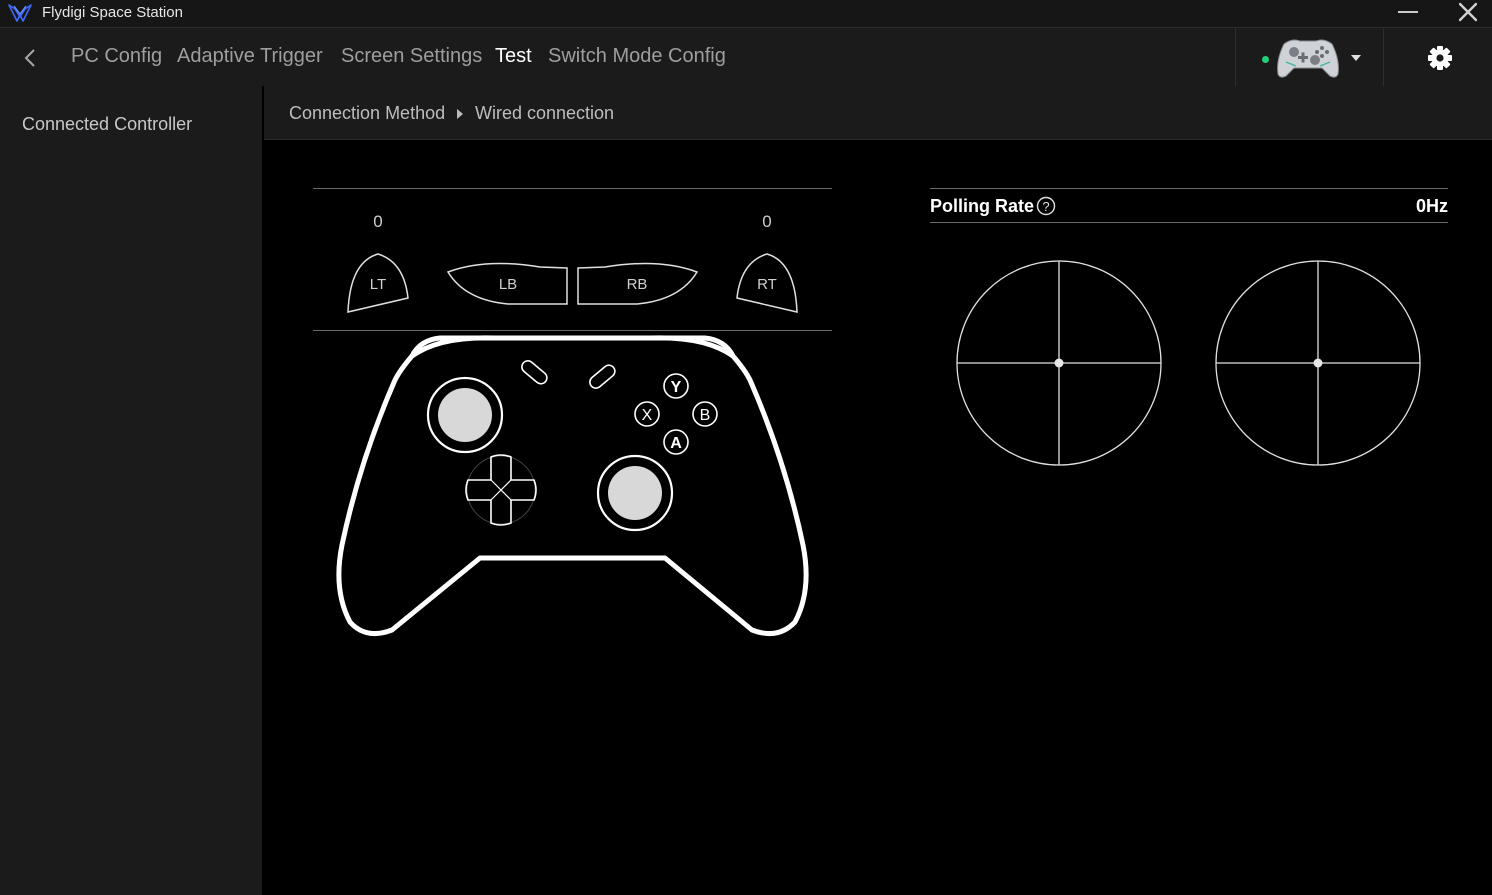 The width and height of the screenshot is (1492, 895). I want to click on polling-bottom-divider, so click(1189, 222).